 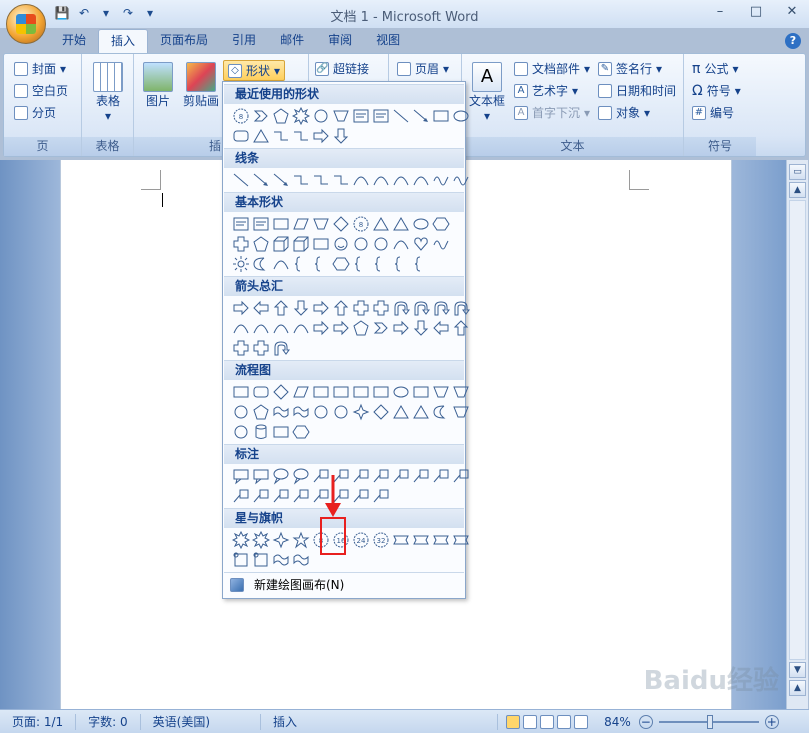 What do you see at coordinates (513, 721) in the screenshot?
I see `print-layout-icon` at bounding box center [513, 721].